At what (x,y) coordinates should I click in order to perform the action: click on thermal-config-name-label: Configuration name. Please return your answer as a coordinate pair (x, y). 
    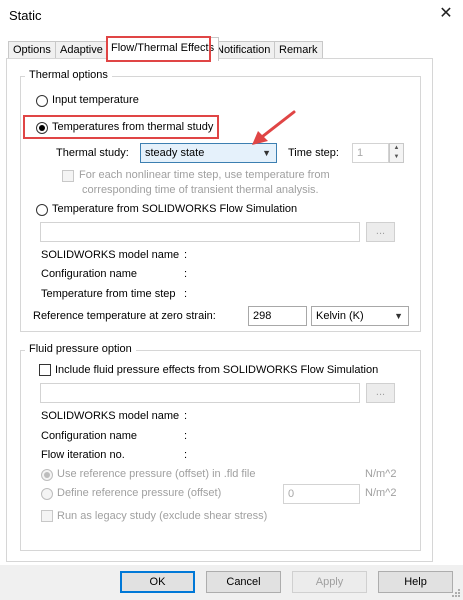
    Looking at the image, I should click on (89, 274).